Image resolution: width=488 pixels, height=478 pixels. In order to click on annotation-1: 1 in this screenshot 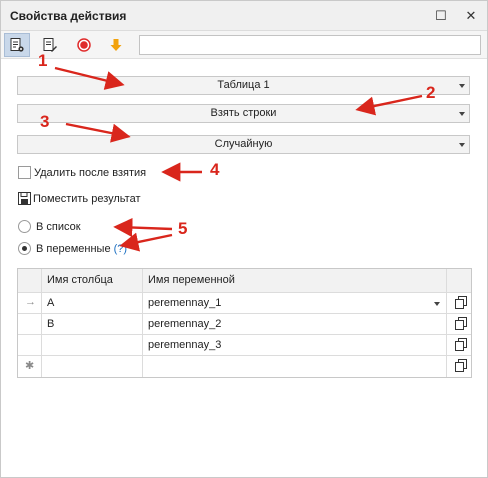, I will do `click(43, 60)`.